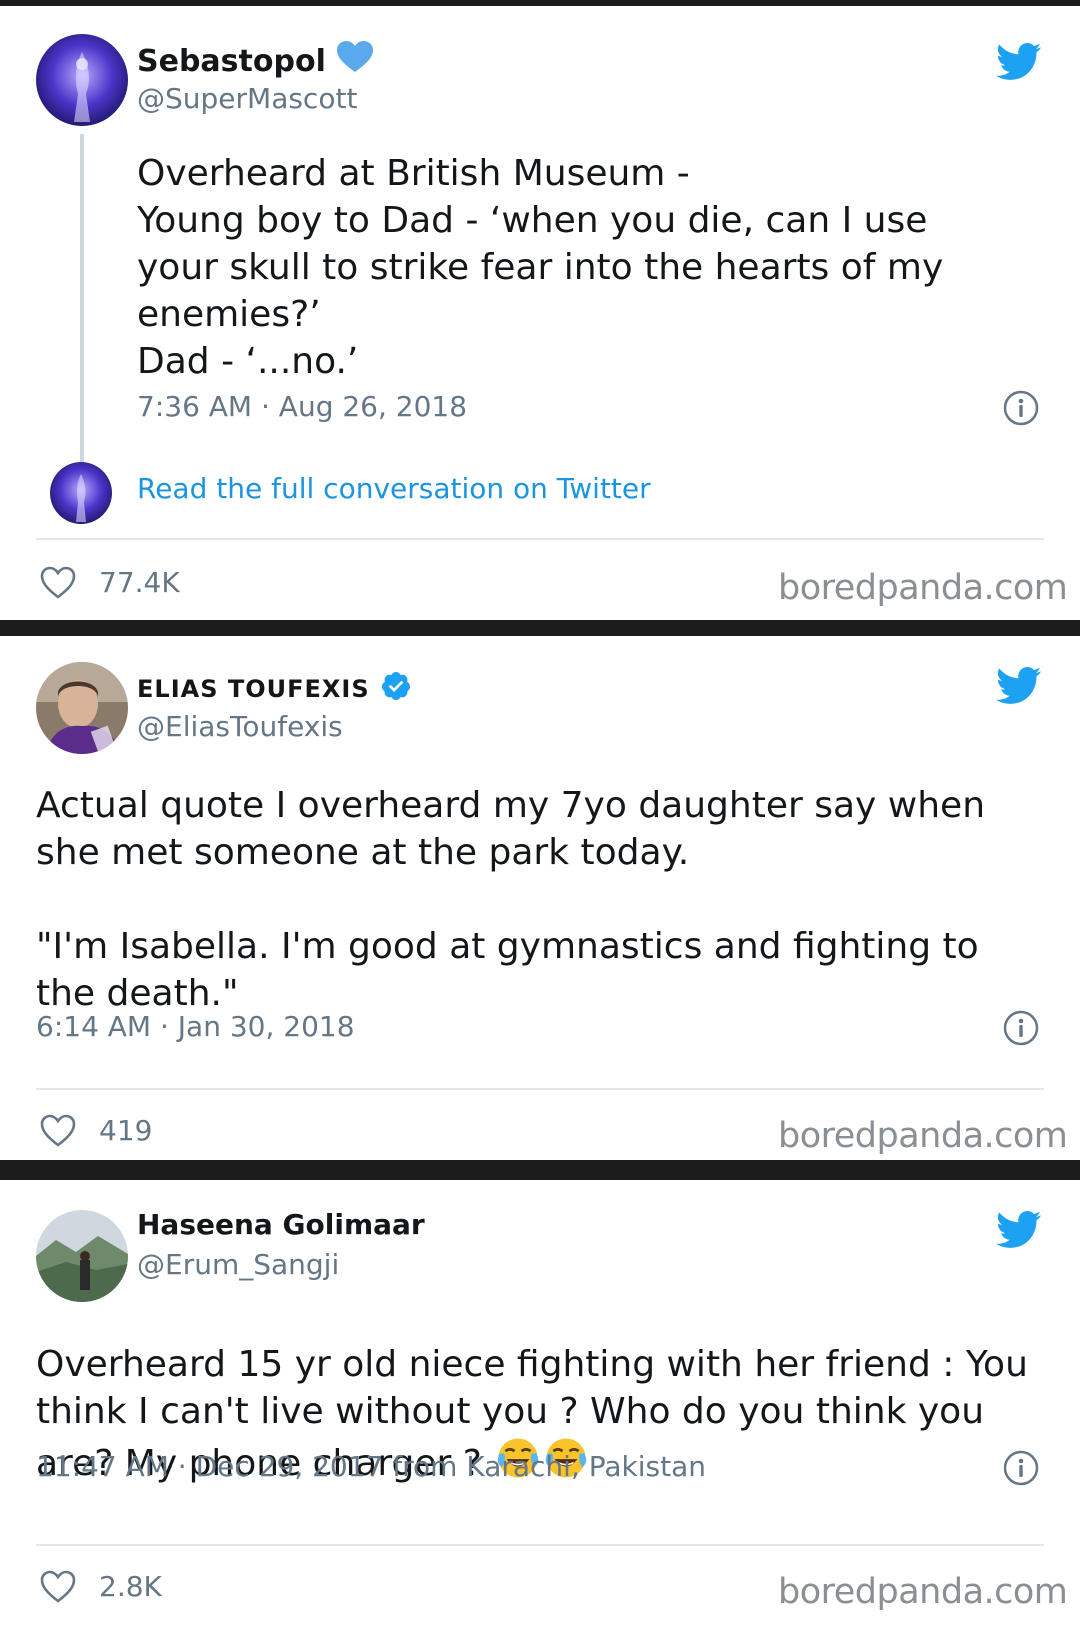 This screenshot has width=1080, height=1626. I want to click on thread-line, so click(82, 298).